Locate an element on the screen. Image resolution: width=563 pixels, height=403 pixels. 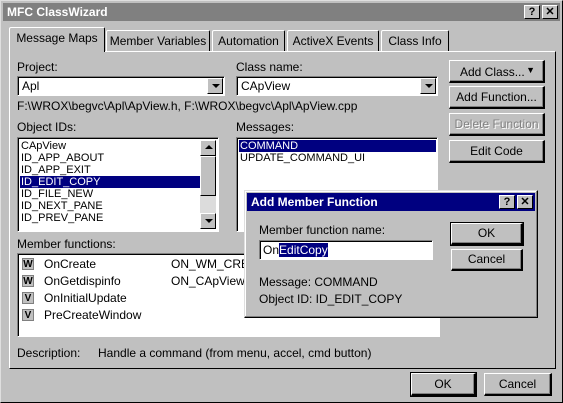
member-functions-label: Member functions: is located at coordinates (66, 244).